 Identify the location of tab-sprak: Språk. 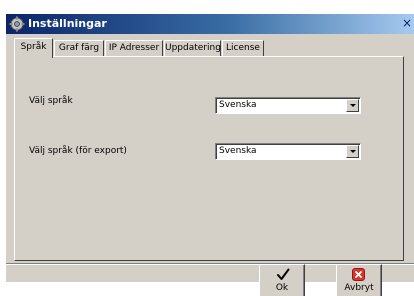
(33, 48).